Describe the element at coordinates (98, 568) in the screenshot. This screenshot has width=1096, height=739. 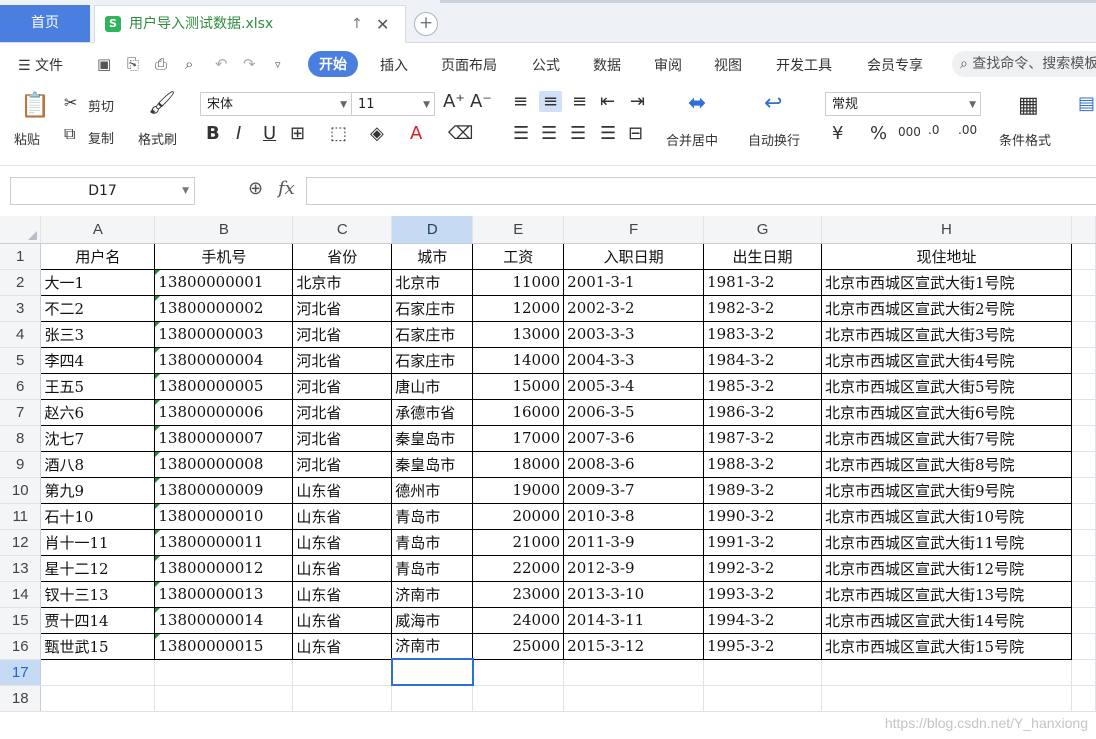
I see `cell: 星十二12` at that location.